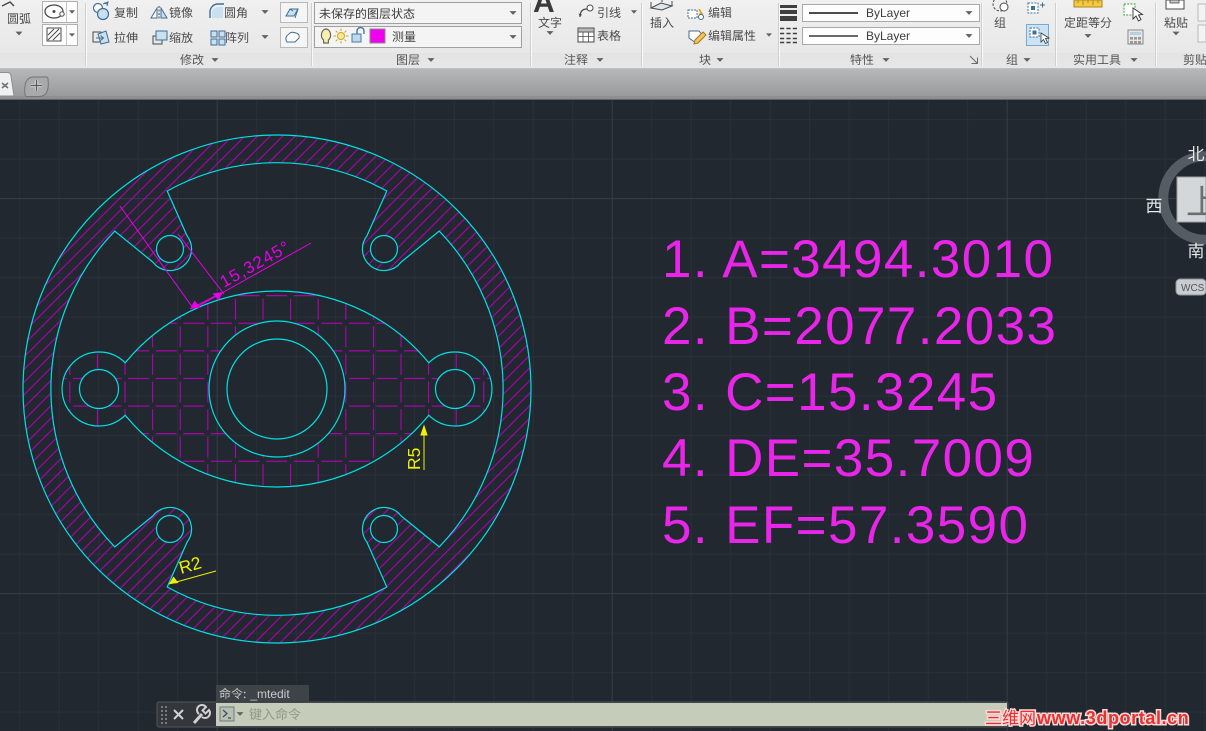  I want to click on svg-text: 1. A=3494.3010, so click(858, 259).